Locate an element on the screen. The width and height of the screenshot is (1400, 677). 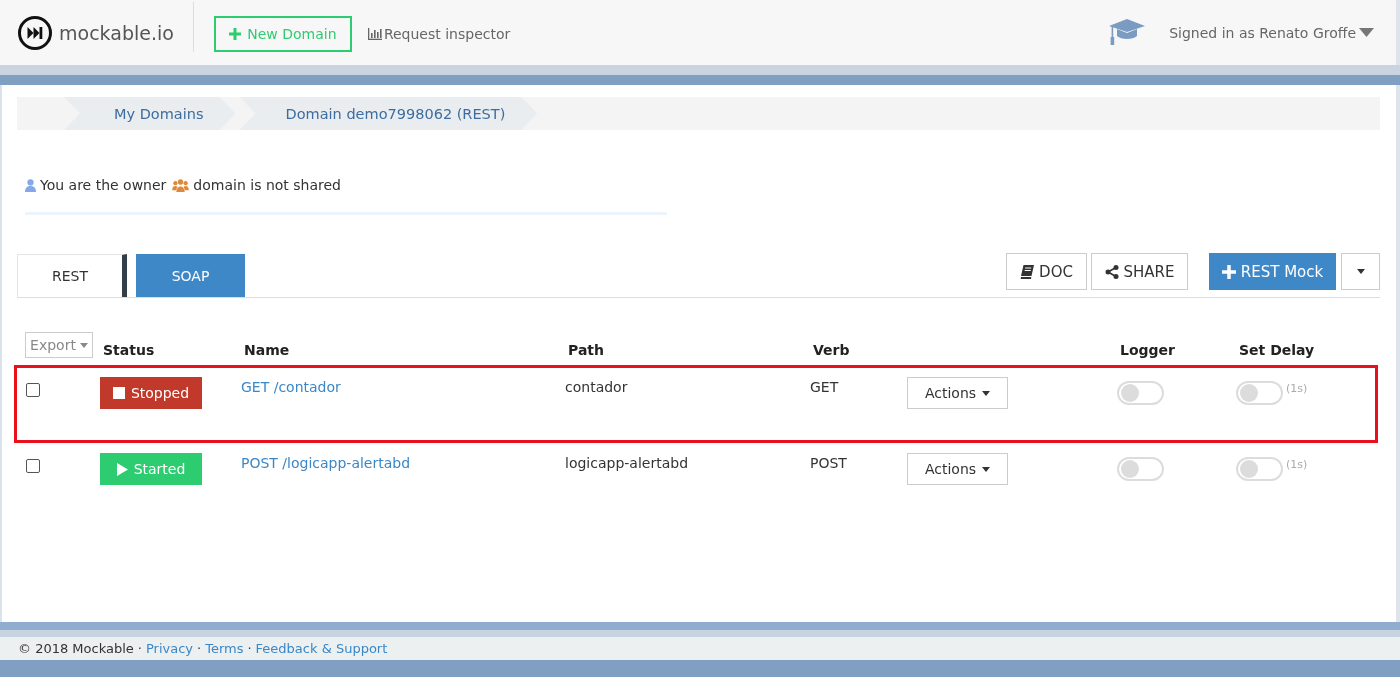
sharing-text: domain is not shared is located at coordinates (267, 185).